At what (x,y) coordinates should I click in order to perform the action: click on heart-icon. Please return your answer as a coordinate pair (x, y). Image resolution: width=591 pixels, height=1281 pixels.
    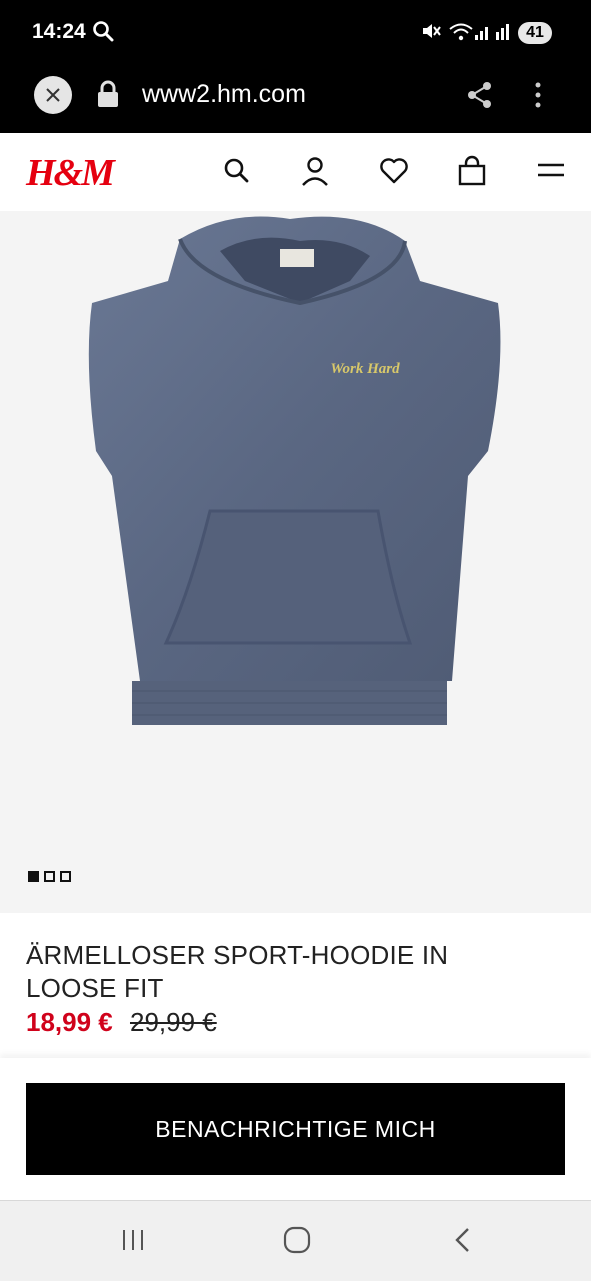
    Looking at the image, I should click on (394, 170).